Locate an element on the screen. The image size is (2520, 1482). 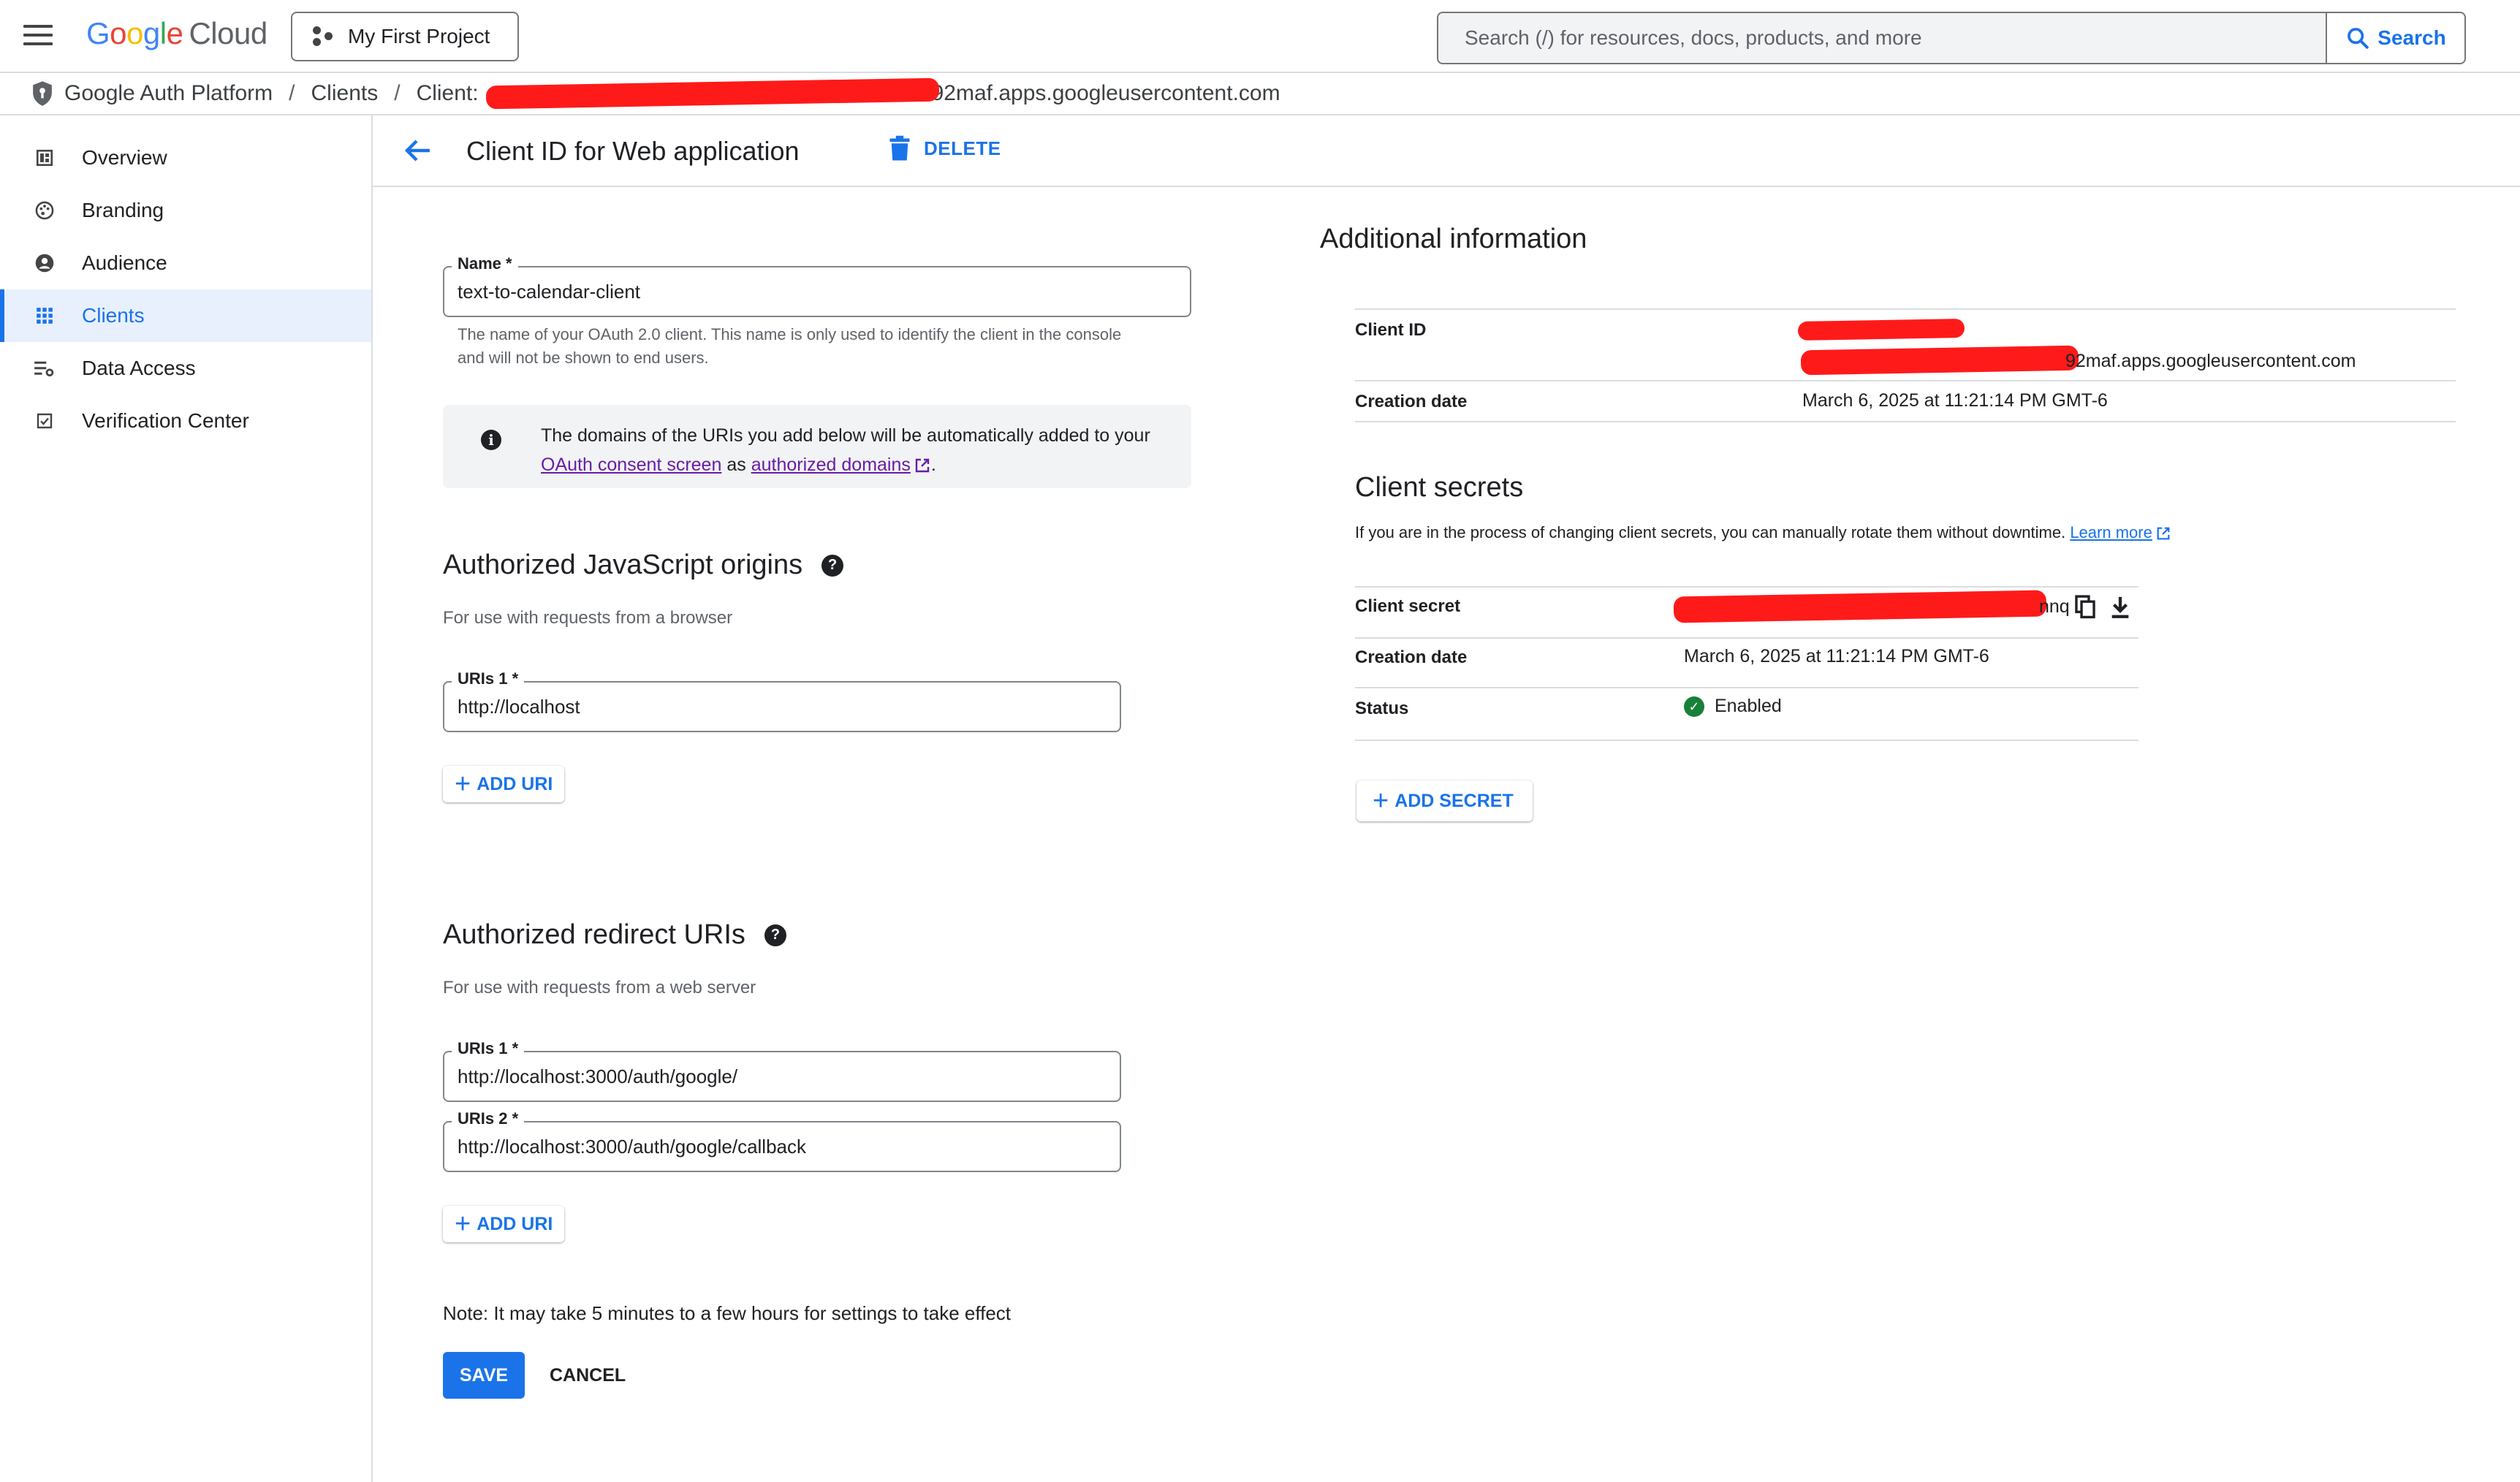
secret-status-value: ✓ Enabled is located at coordinates (1733, 707).